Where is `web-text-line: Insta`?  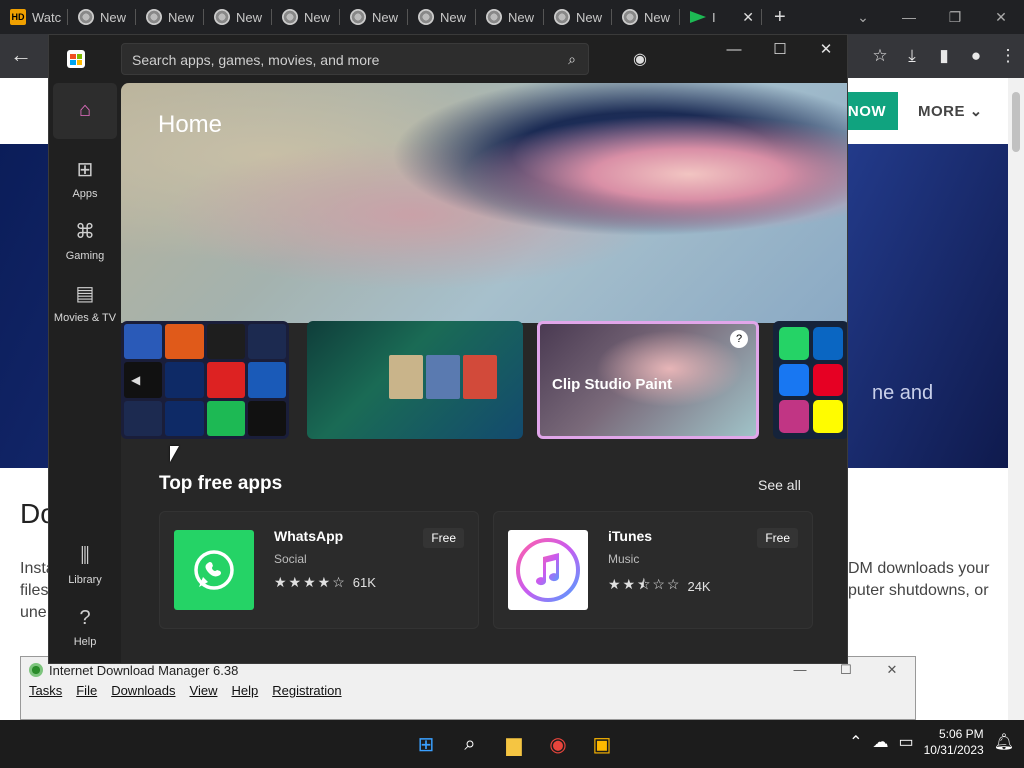 web-text-line: Insta is located at coordinates (35, 568).